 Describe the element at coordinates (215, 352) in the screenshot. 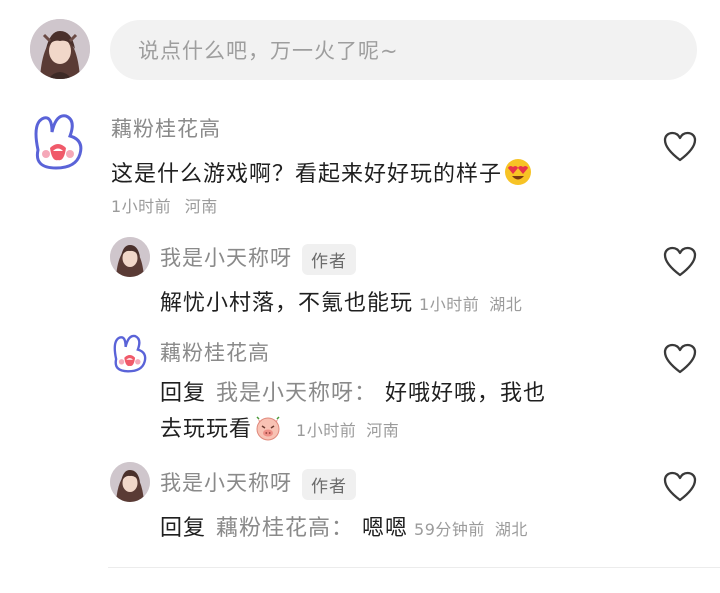

I see `reply-author: 藕粉桂花高` at that location.